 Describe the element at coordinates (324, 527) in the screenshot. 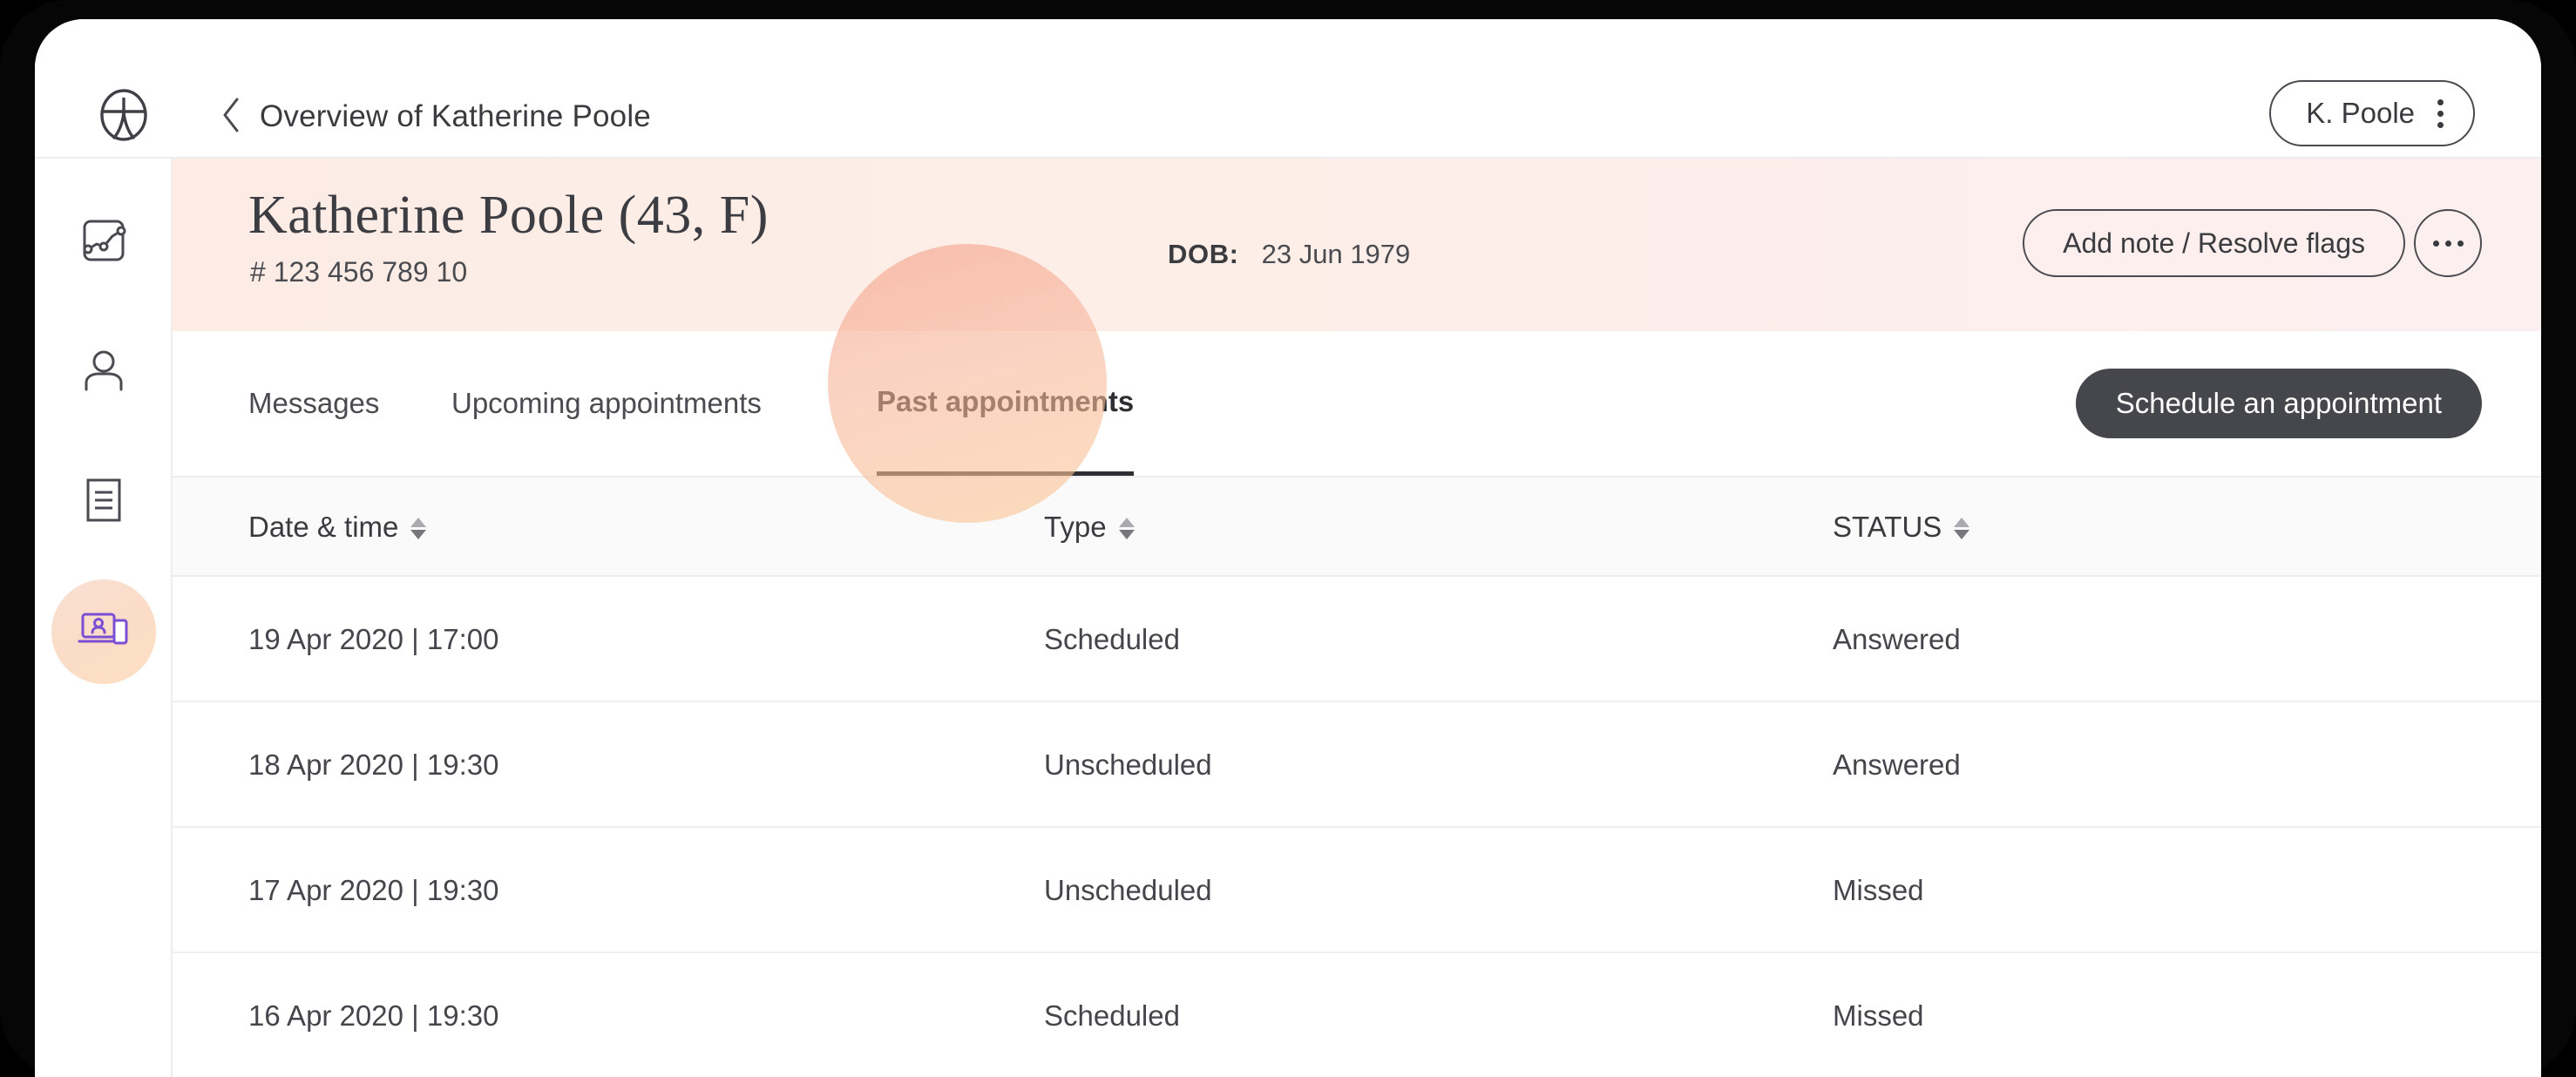

I see `column-header-date-time-label: Date & time` at that location.